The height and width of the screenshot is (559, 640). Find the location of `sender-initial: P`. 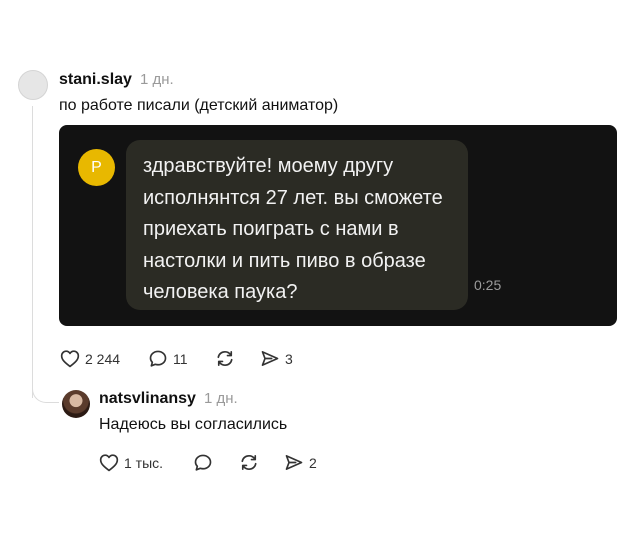

sender-initial: P is located at coordinates (96, 167).